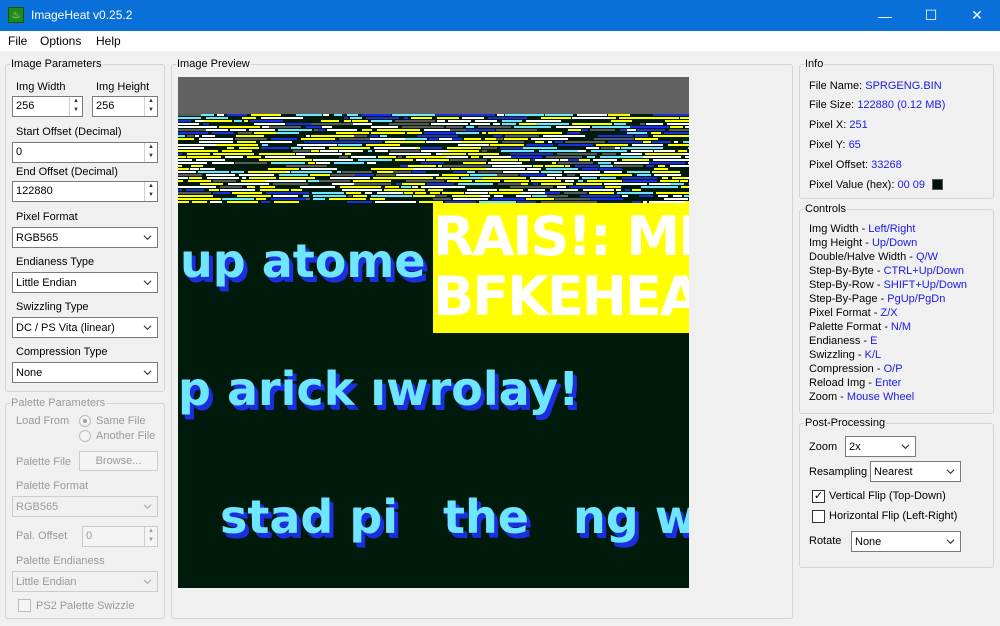  Describe the element at coordinates (931, 15) in the screenshot. I see `maximize-button: ☐` at that location.